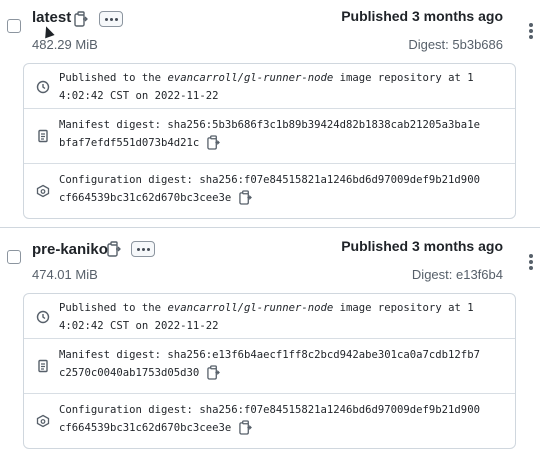 The image size is (540, 455). What do you see at coordinates (455, 44) in the screenshot?
I see `digest-short: Digest: 5b3b686` at bounding box center [455, 44].